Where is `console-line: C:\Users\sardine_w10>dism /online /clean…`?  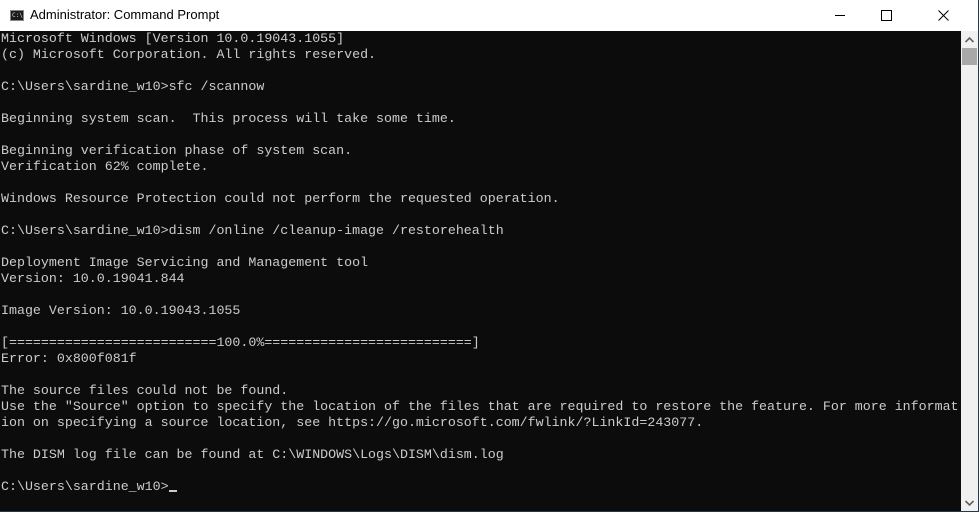 console-line: C:\Users\sardine_w10>dism /online /clean… is located at coordinates (481, 231).